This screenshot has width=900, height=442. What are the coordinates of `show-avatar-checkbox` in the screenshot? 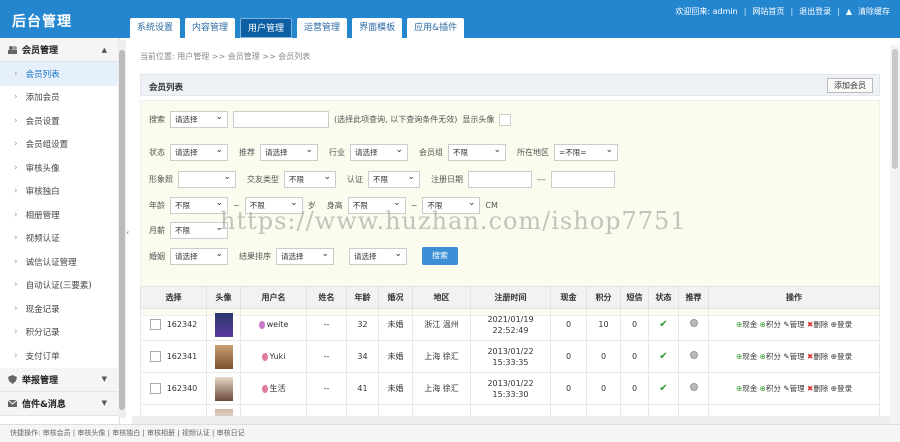 It's located at (505, 119).